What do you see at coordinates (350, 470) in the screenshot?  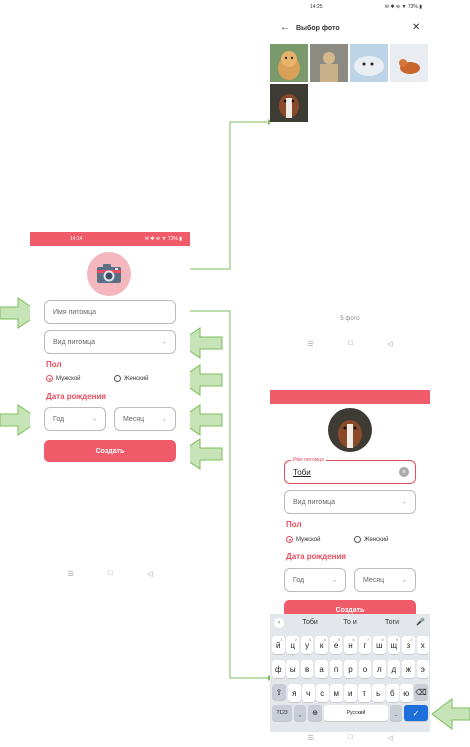 I see `pet-name-input: Имя питомца Тоби ×` at bounding box center [350, 470].